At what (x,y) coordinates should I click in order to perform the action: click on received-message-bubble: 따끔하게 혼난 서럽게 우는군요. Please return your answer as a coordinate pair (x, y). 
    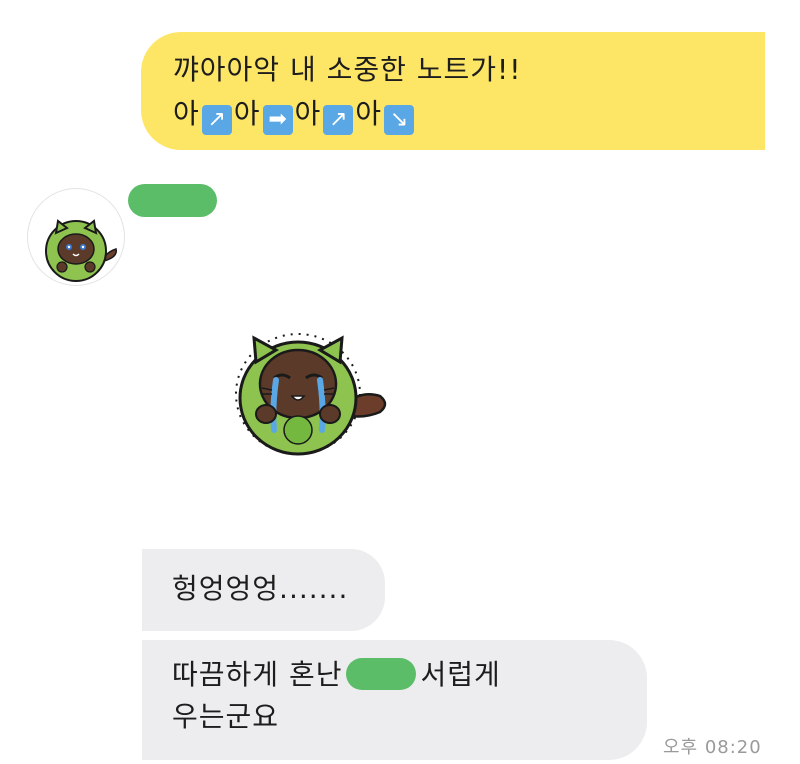
    Looking at the image, I should click on (394, 700).